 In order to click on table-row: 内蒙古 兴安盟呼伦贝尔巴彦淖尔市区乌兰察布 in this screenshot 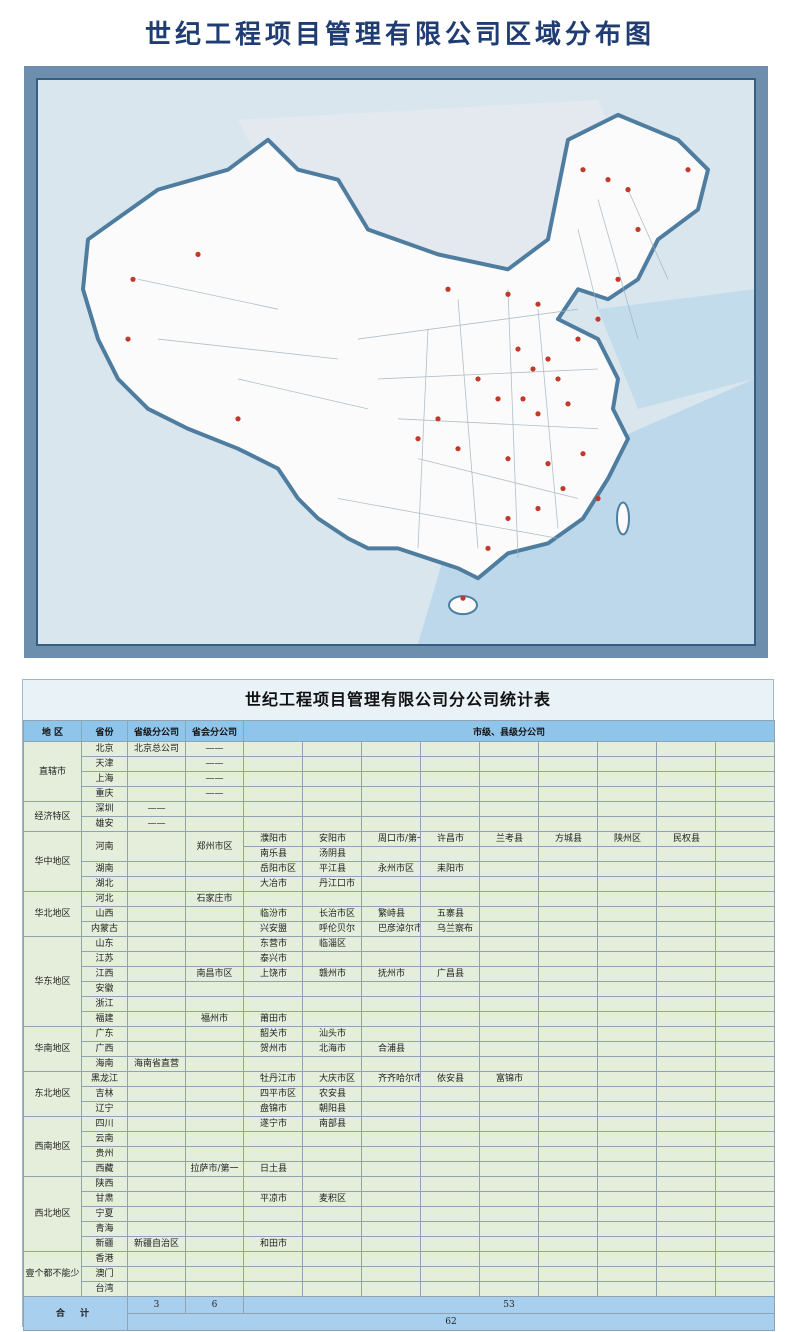, I will do `click(400, 929)`.